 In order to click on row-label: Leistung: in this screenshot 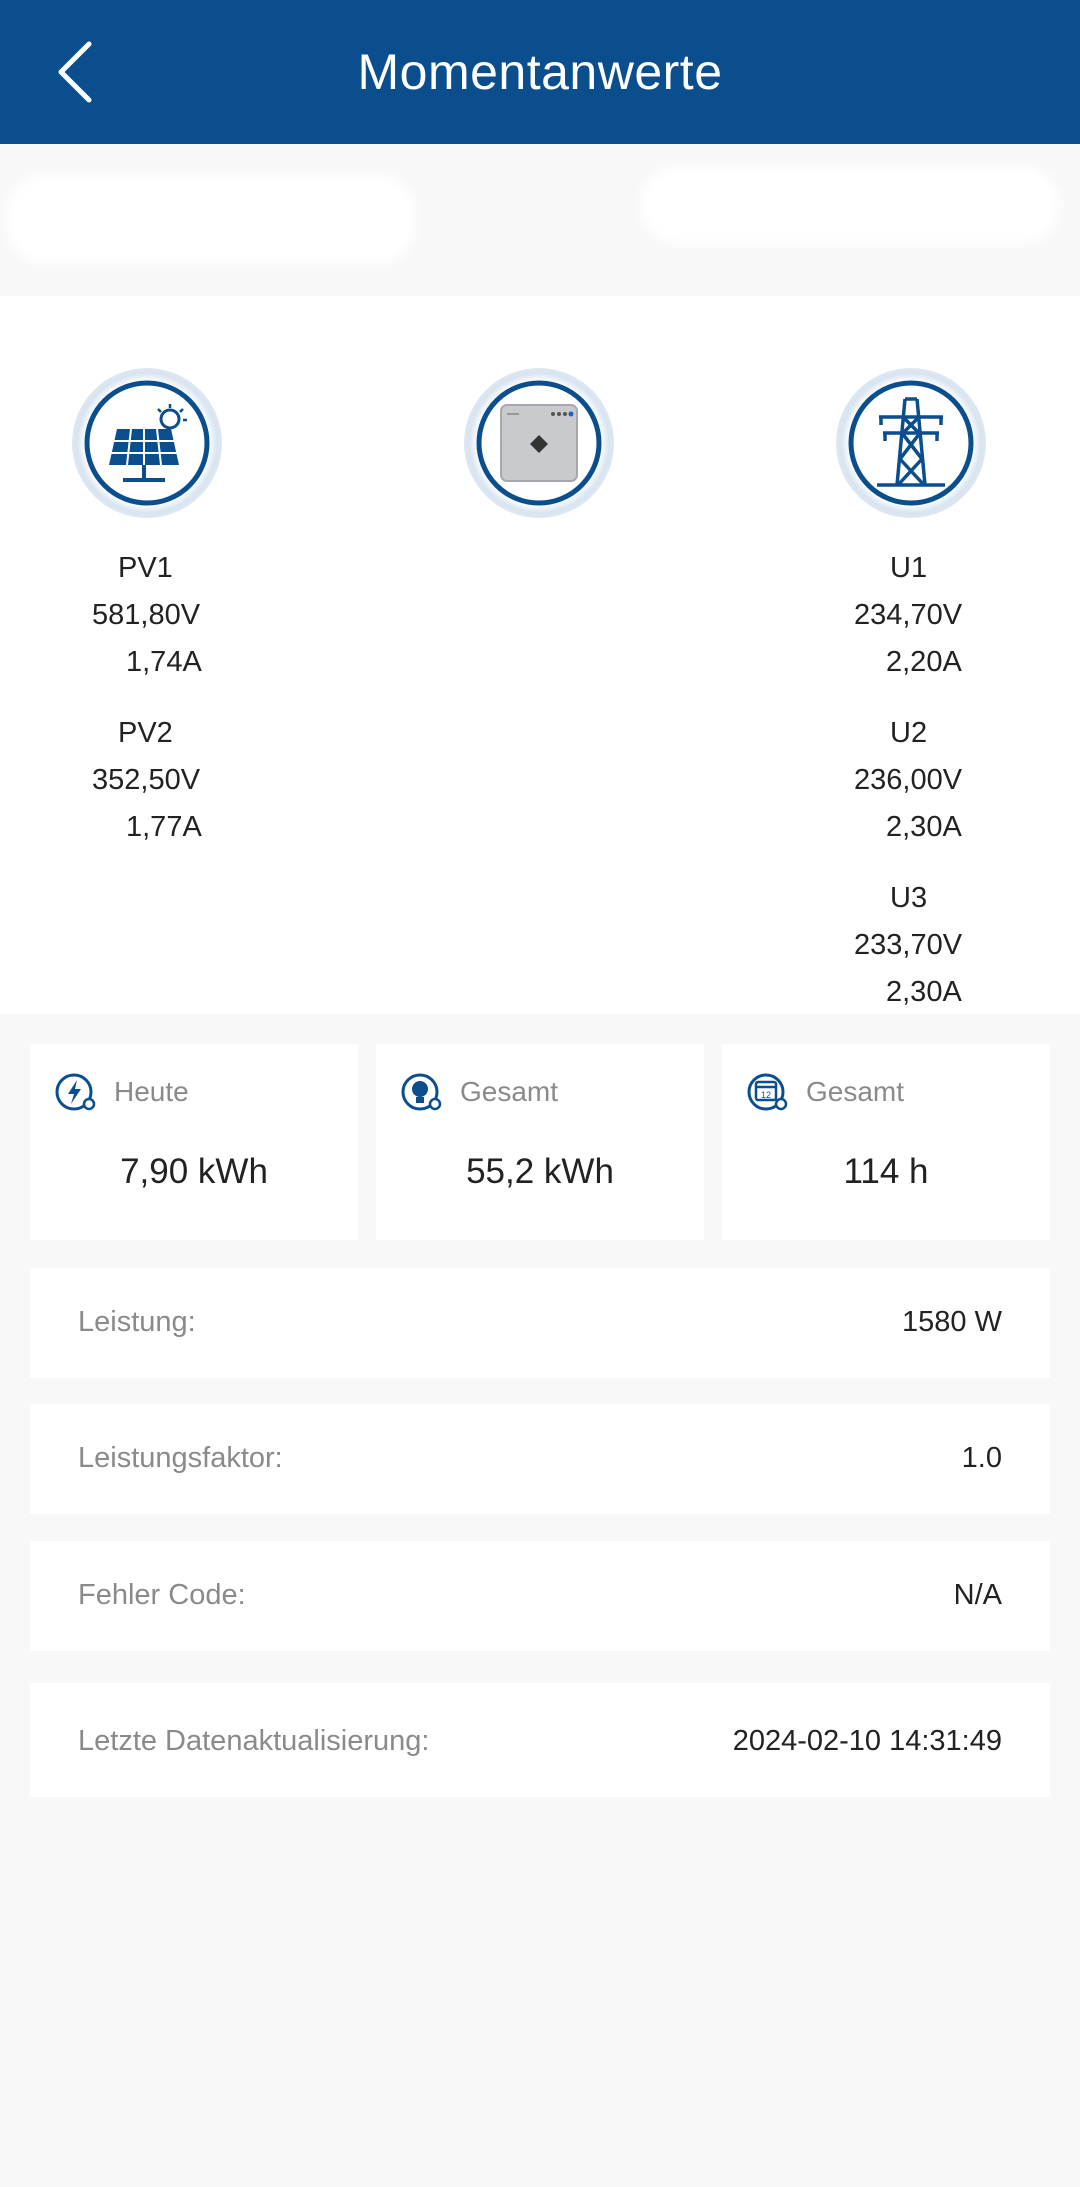, I will do `click(137, 1322)`.